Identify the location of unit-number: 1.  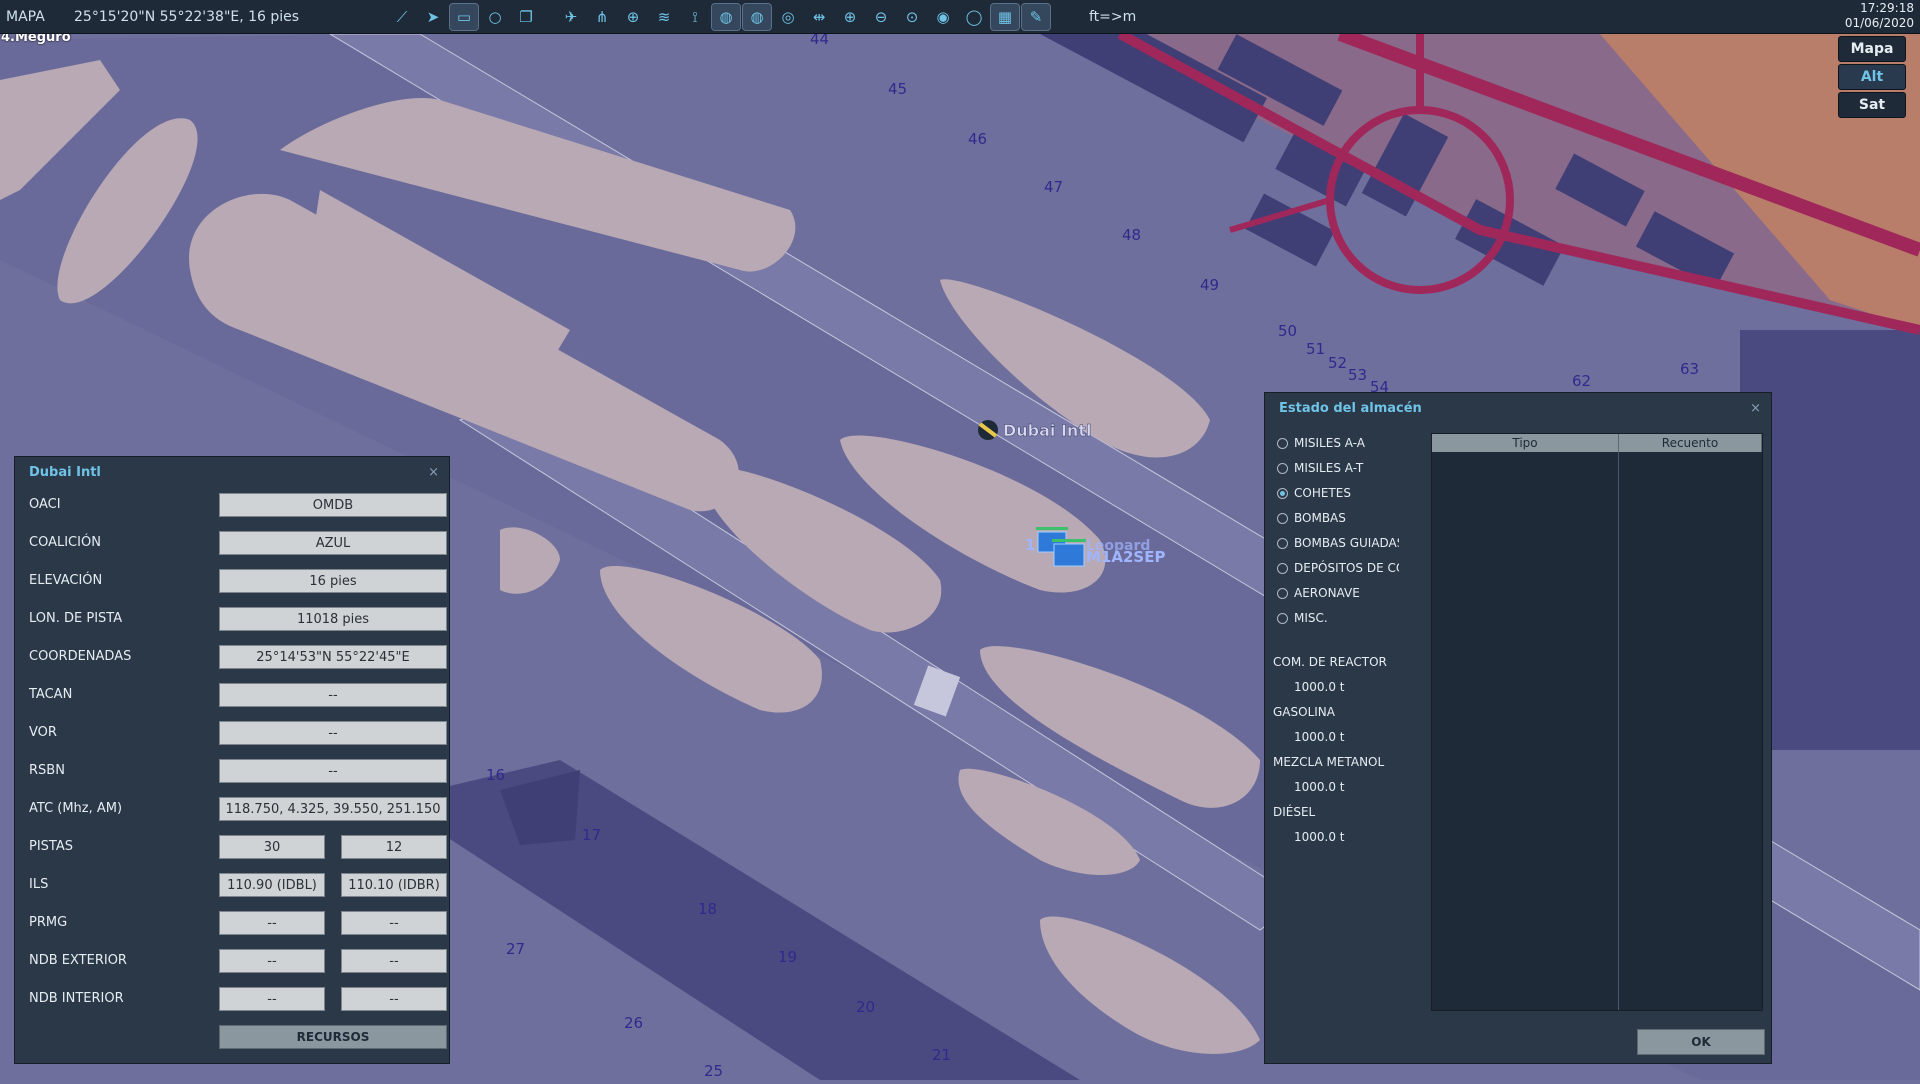
(1030, 545).